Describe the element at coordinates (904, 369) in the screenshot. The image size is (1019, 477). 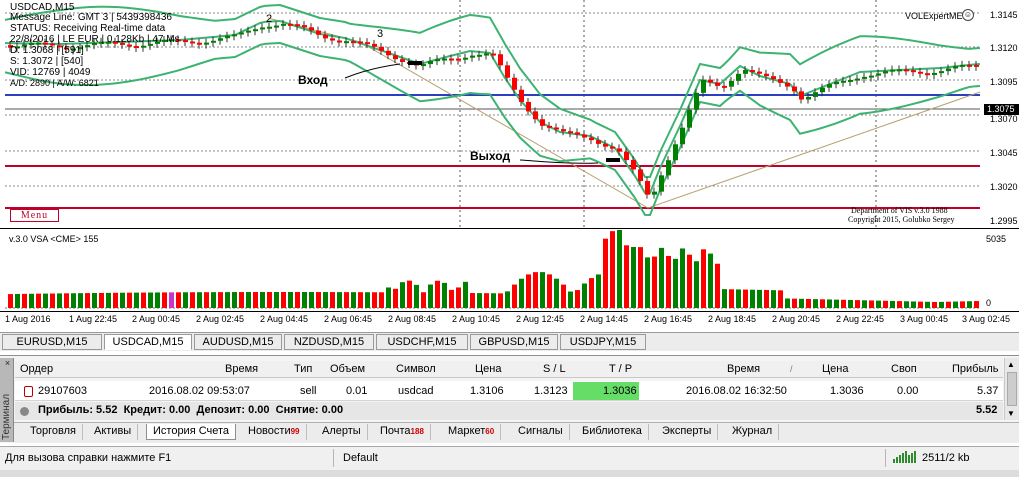
I see `column-header-swap: Своп` at that location.